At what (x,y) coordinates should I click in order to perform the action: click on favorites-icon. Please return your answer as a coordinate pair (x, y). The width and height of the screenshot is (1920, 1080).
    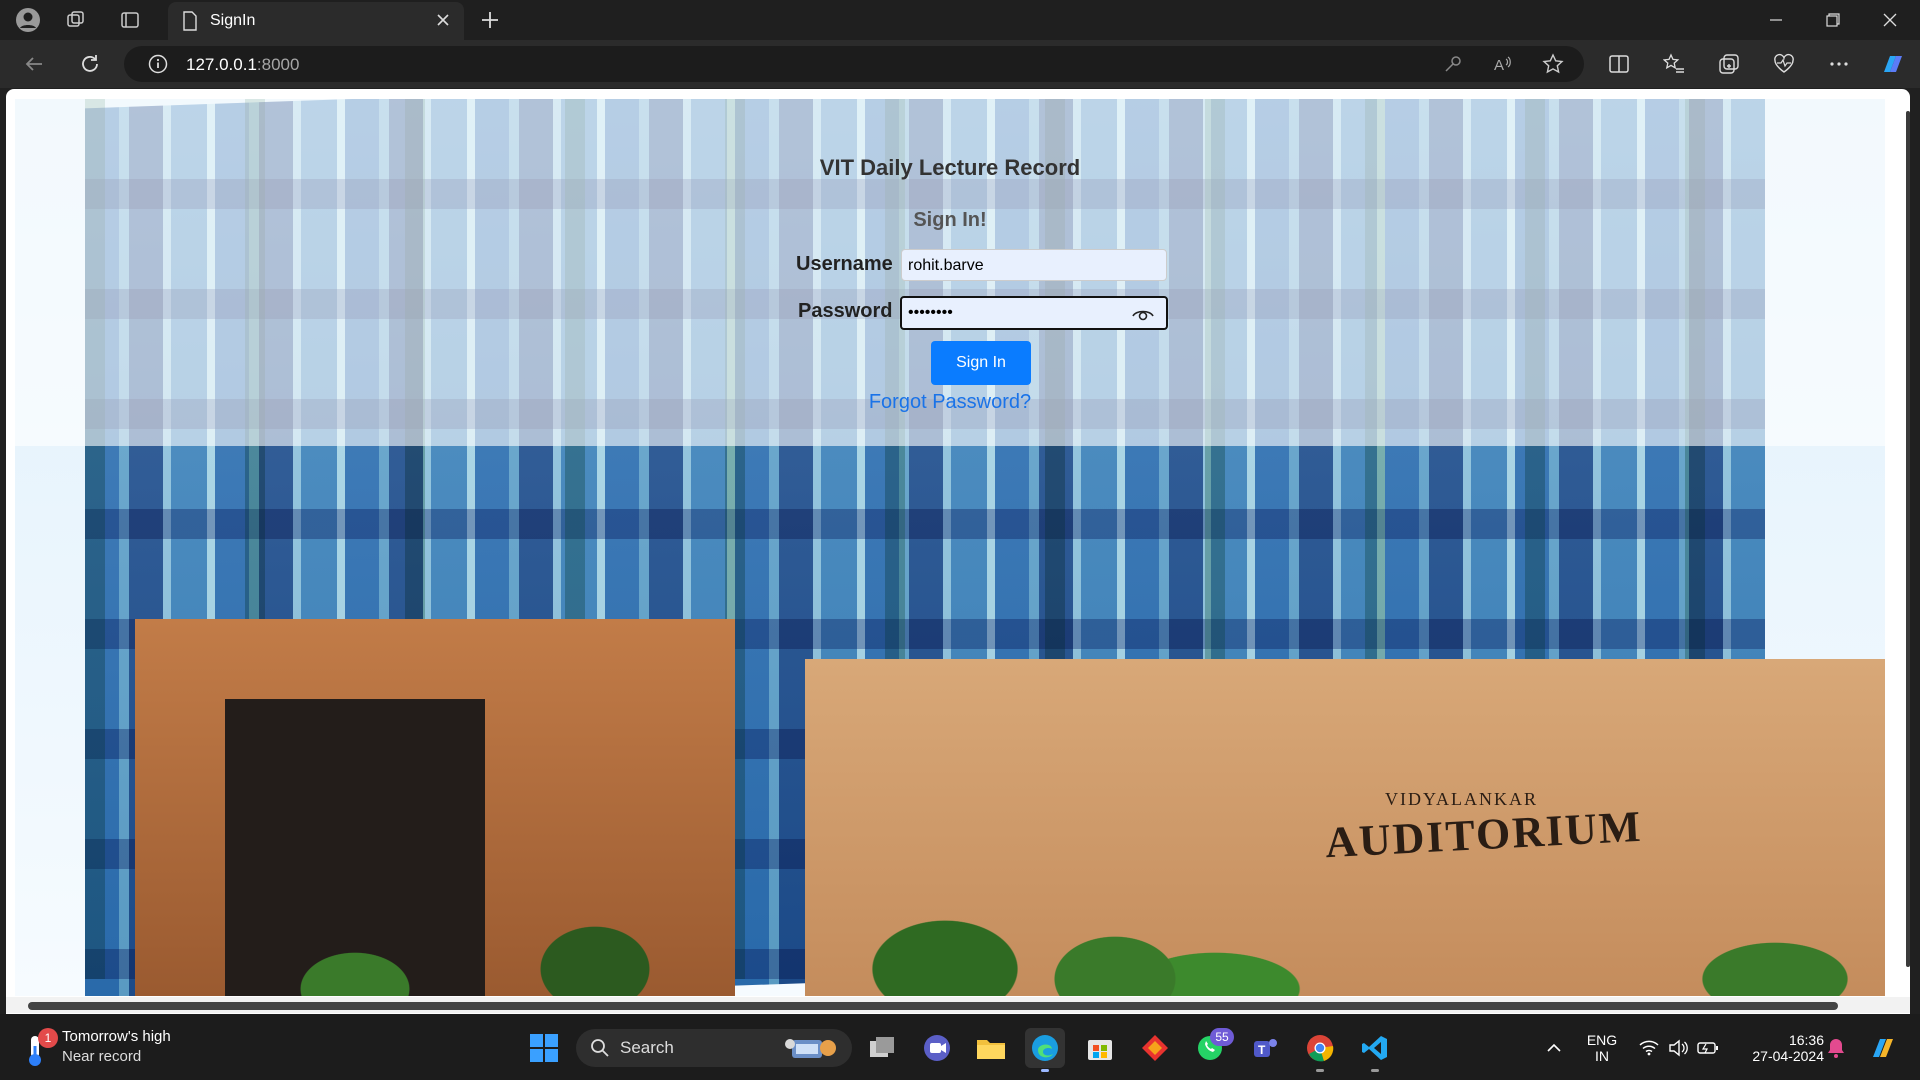
    Looking at the image, I should click on (1674, 64).